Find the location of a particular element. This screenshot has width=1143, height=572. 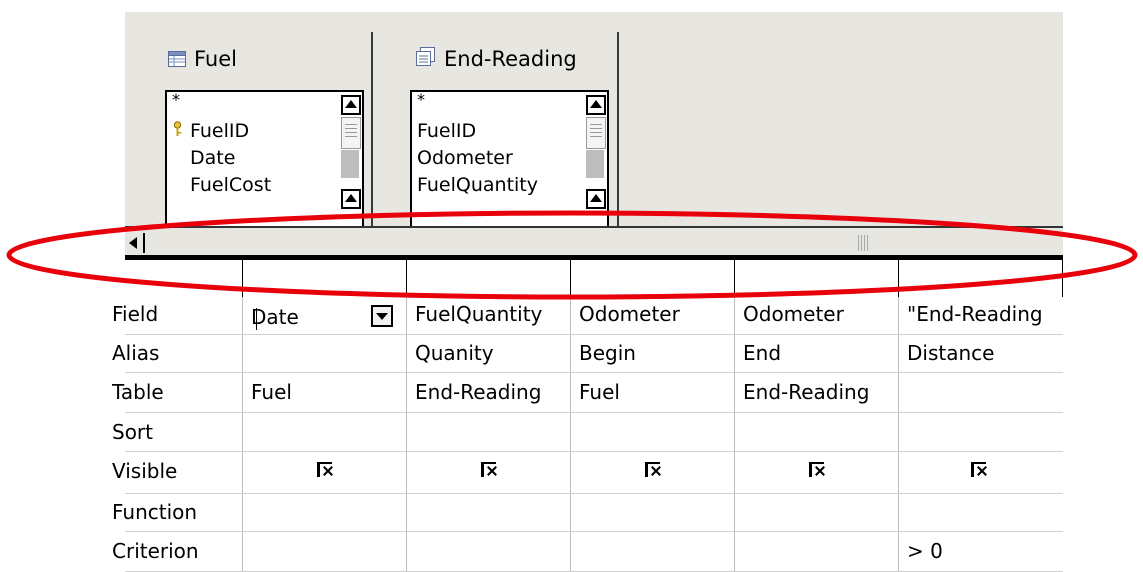

field-cell: Date is located at coordinates (306, 317).